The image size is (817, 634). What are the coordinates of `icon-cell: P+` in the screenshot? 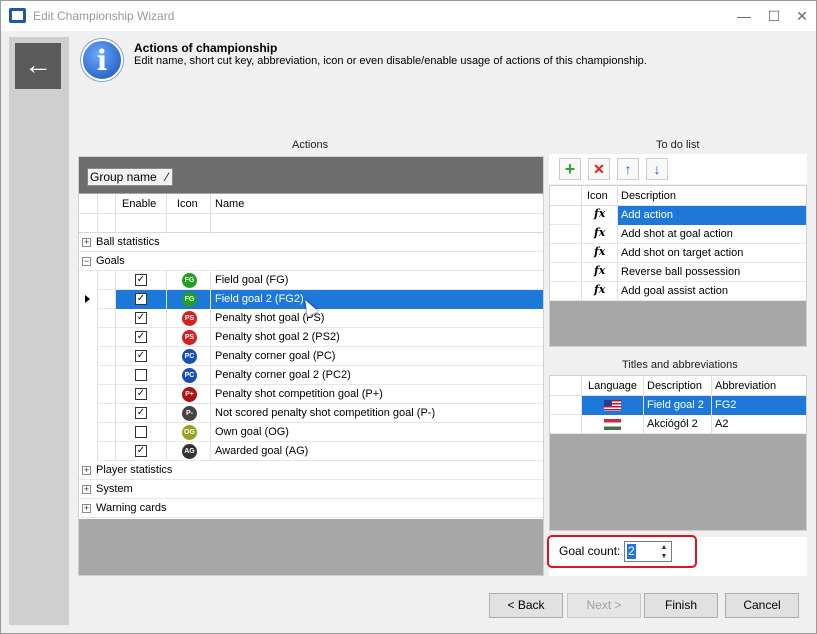 It's located at (189, 394).